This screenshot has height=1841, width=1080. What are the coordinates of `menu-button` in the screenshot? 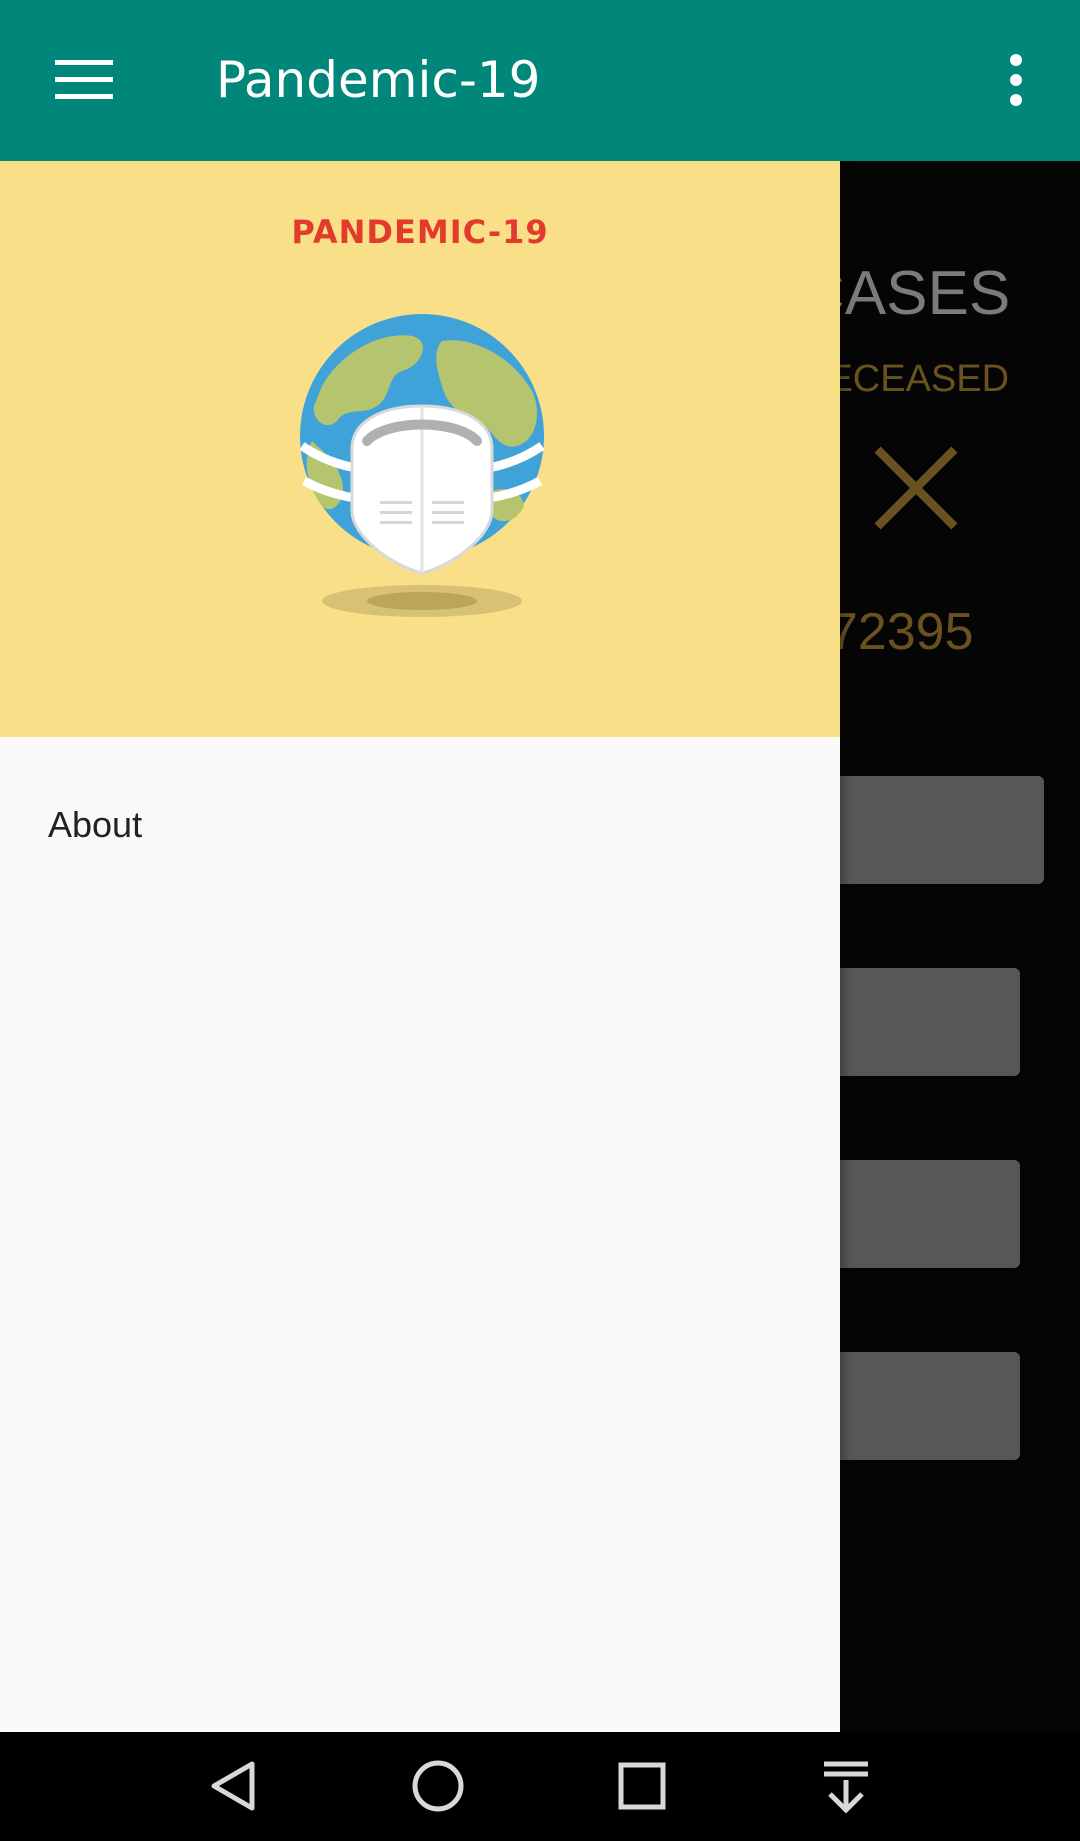 It's located at (84, 80).